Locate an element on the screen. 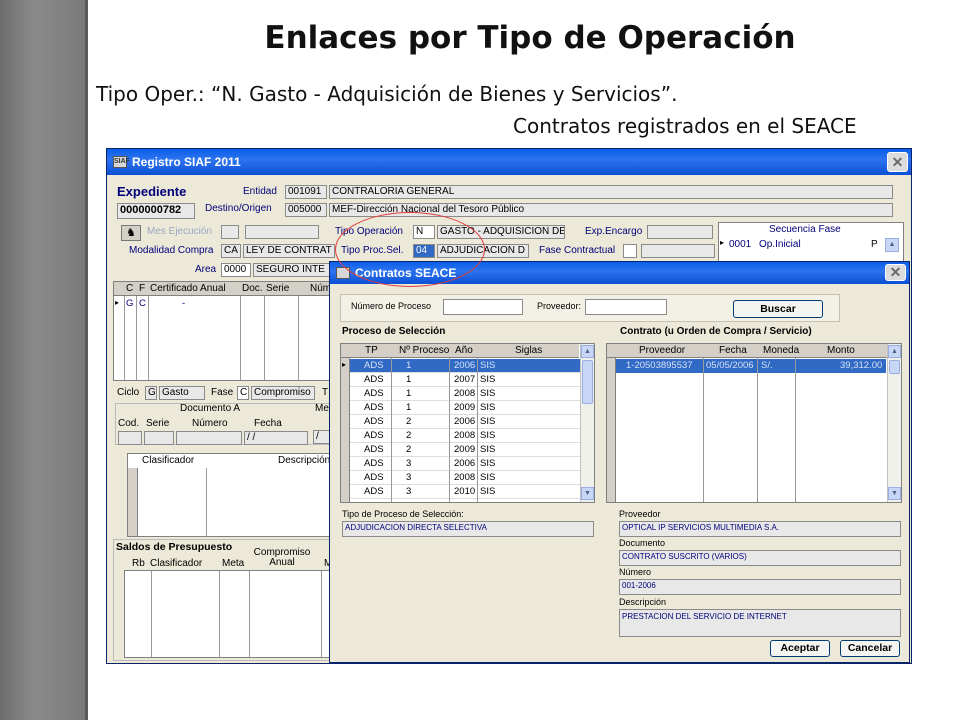  proceso-scrollbar: ▲ ▼ is located at coordinates (587, 423).